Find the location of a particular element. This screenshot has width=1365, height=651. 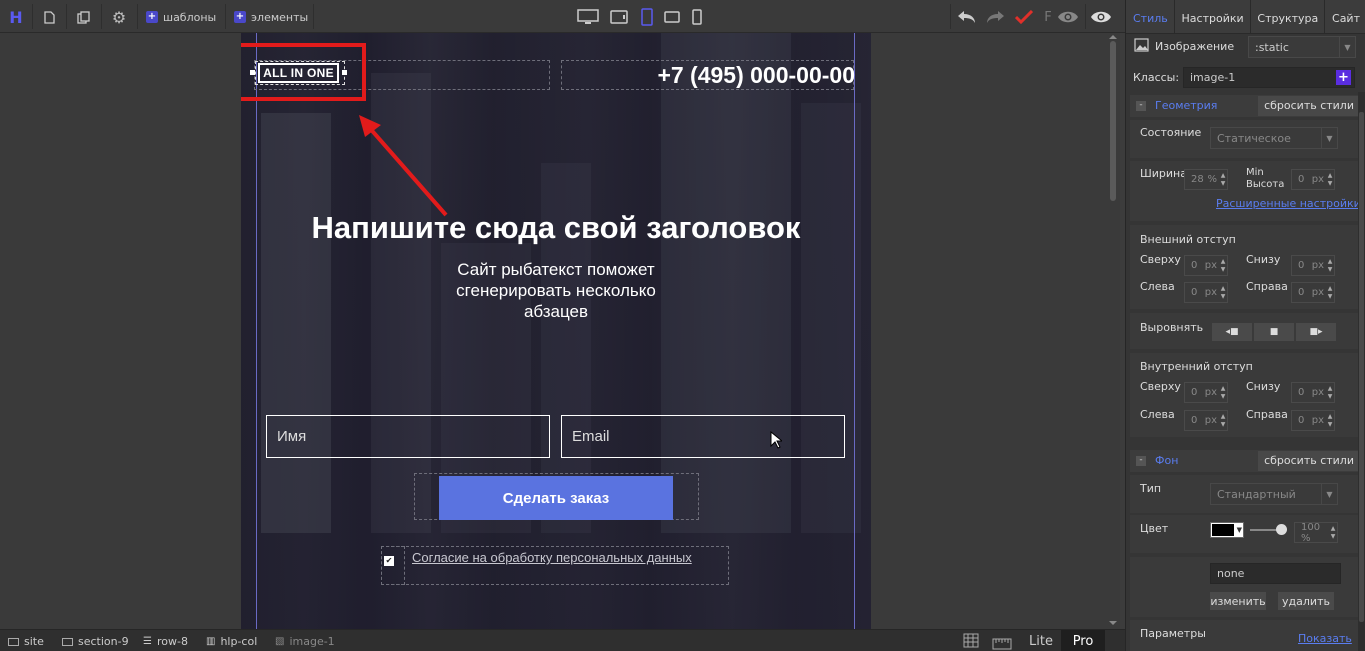

breadcrumb-site: site is located at coordinates (26, 641).